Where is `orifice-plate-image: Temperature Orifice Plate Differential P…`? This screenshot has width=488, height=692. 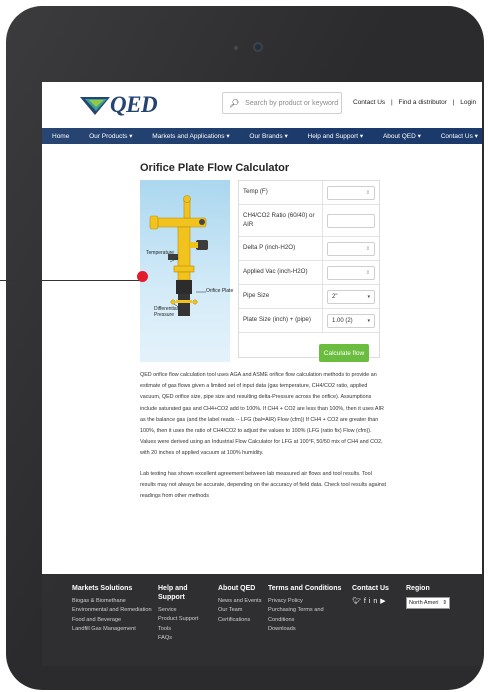 orifice-plate-image: Temperature Orifice Plate Differential P… is located at coordinates (187, 271).